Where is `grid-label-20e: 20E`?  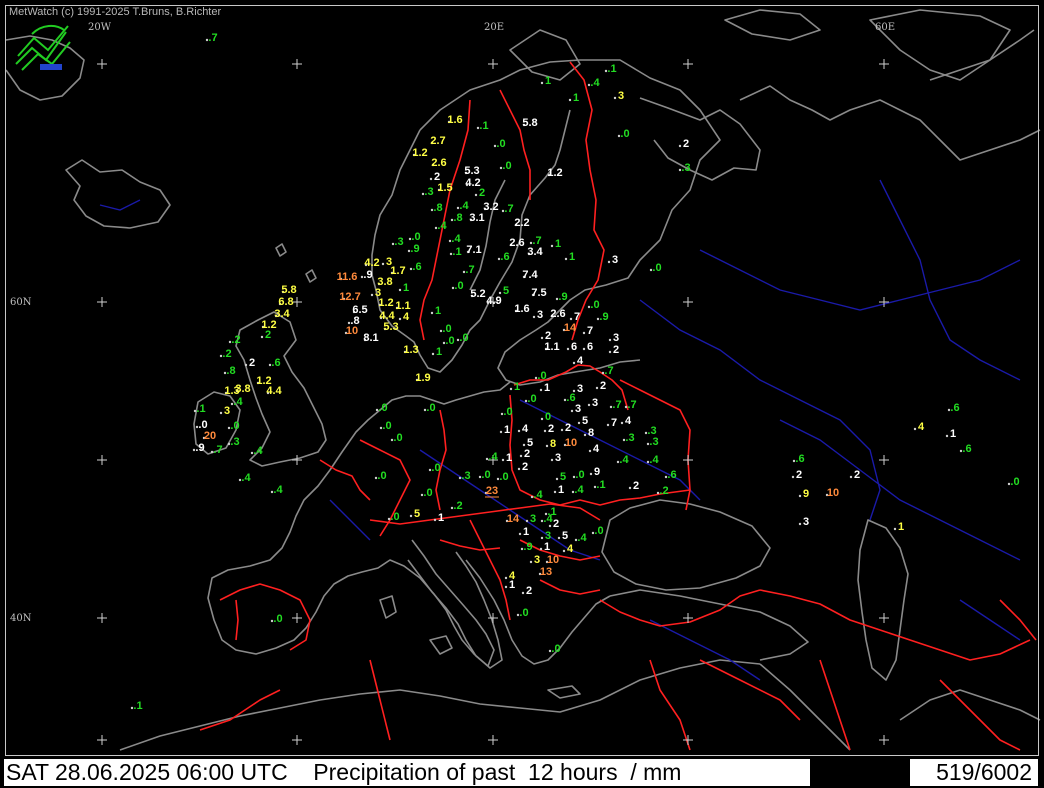 grid-label-20e: 20E is located at coordinates (494, 27).